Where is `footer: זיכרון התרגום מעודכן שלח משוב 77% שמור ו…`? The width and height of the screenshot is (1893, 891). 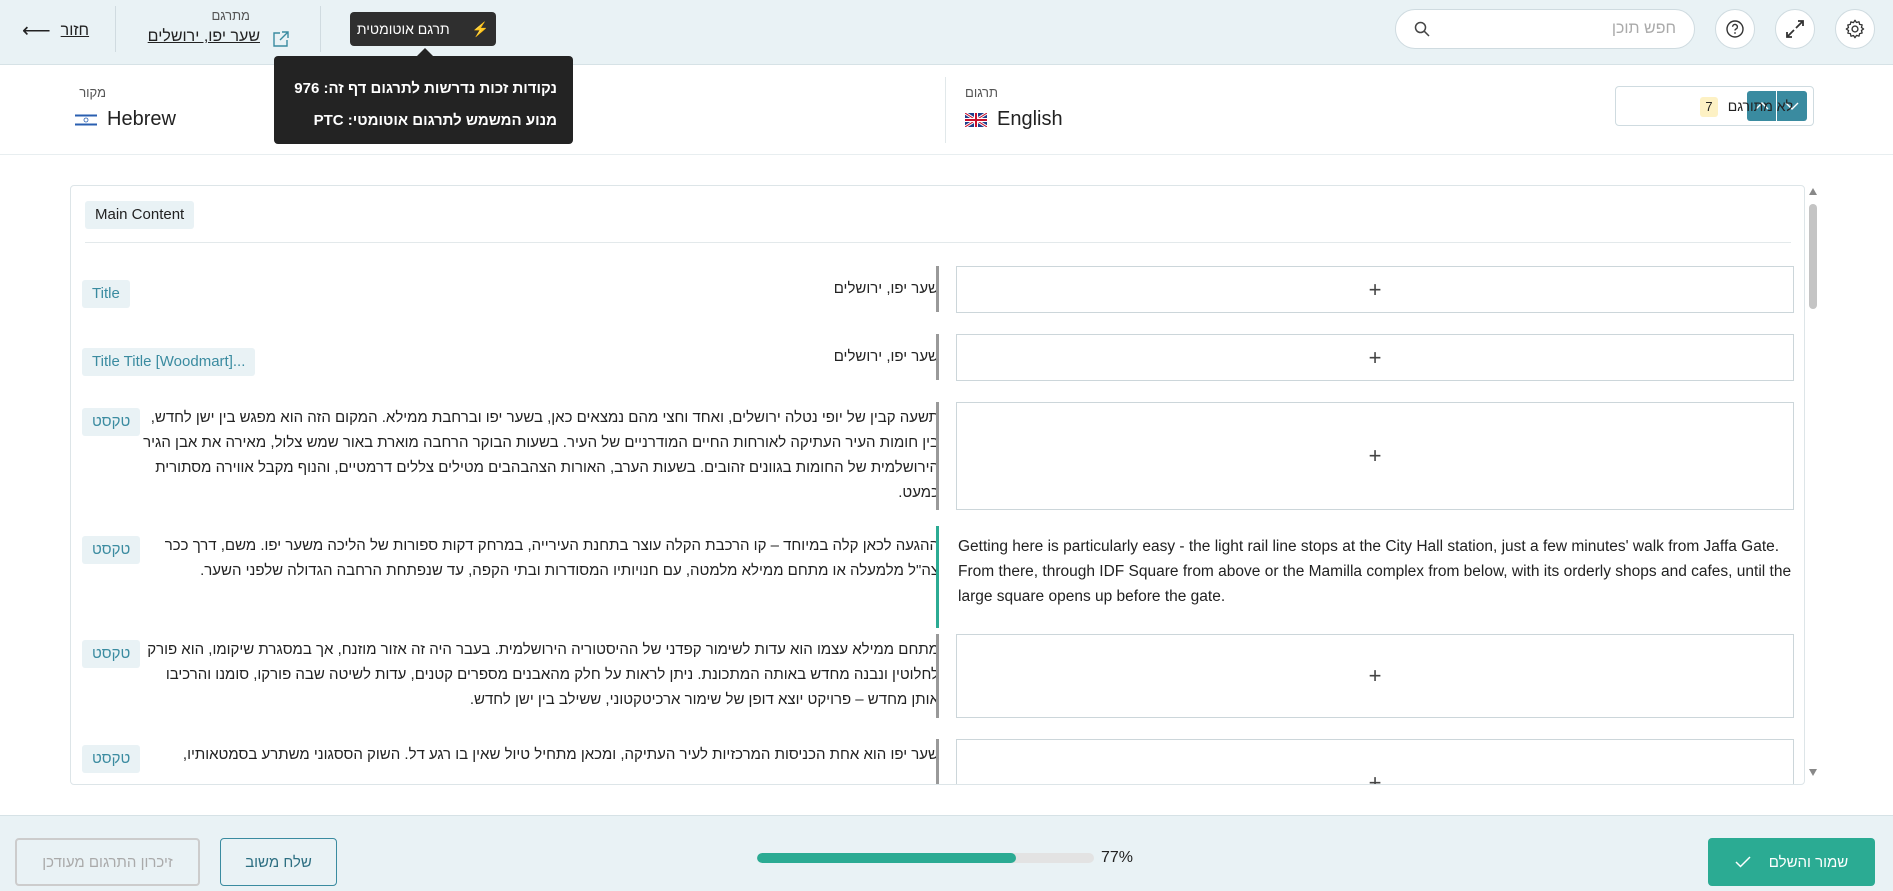
footer: זיכרון התרגום מעודכן שלח משוב 77% שמור ו… is located at coordinates (946, 853).